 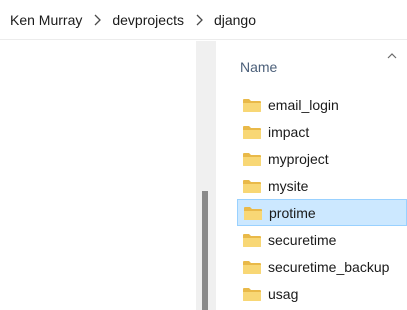 What do you see at coordinates (46, 20) in the screenshot?
I see `breadcrumb-item-ken-murray: Ken Murray` at bounding box center [46, 20].